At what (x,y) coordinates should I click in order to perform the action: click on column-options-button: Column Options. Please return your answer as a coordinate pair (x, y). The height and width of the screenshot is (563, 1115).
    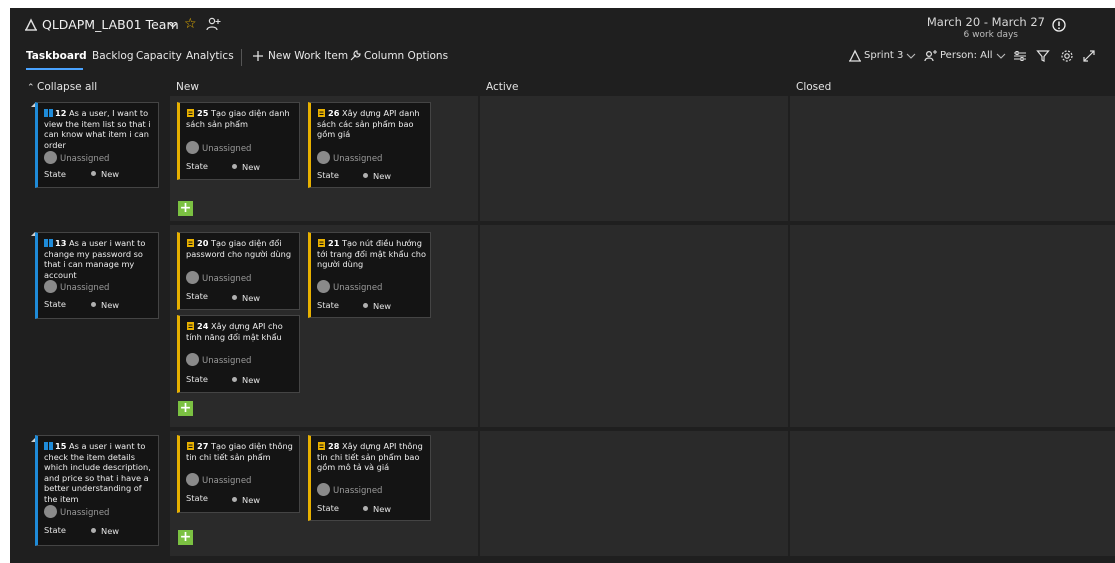
    Looking at the image, I should click on (406, 56).